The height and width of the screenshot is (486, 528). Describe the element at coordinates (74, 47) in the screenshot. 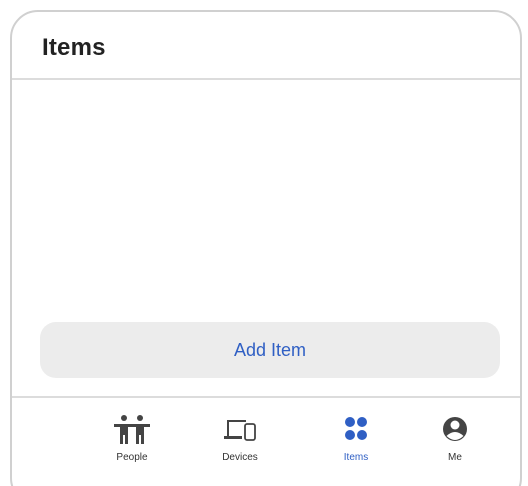

I see `page-title: Items` at that location.